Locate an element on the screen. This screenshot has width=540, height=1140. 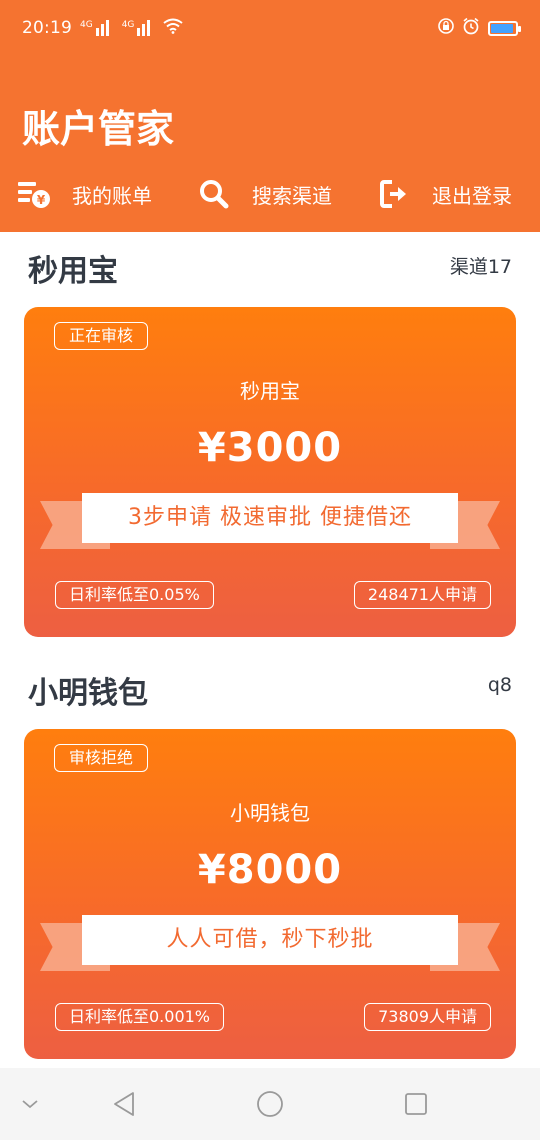
slogan-text: 3步申请 极速审批 便捷借还 is located at coordinates (270, 518).